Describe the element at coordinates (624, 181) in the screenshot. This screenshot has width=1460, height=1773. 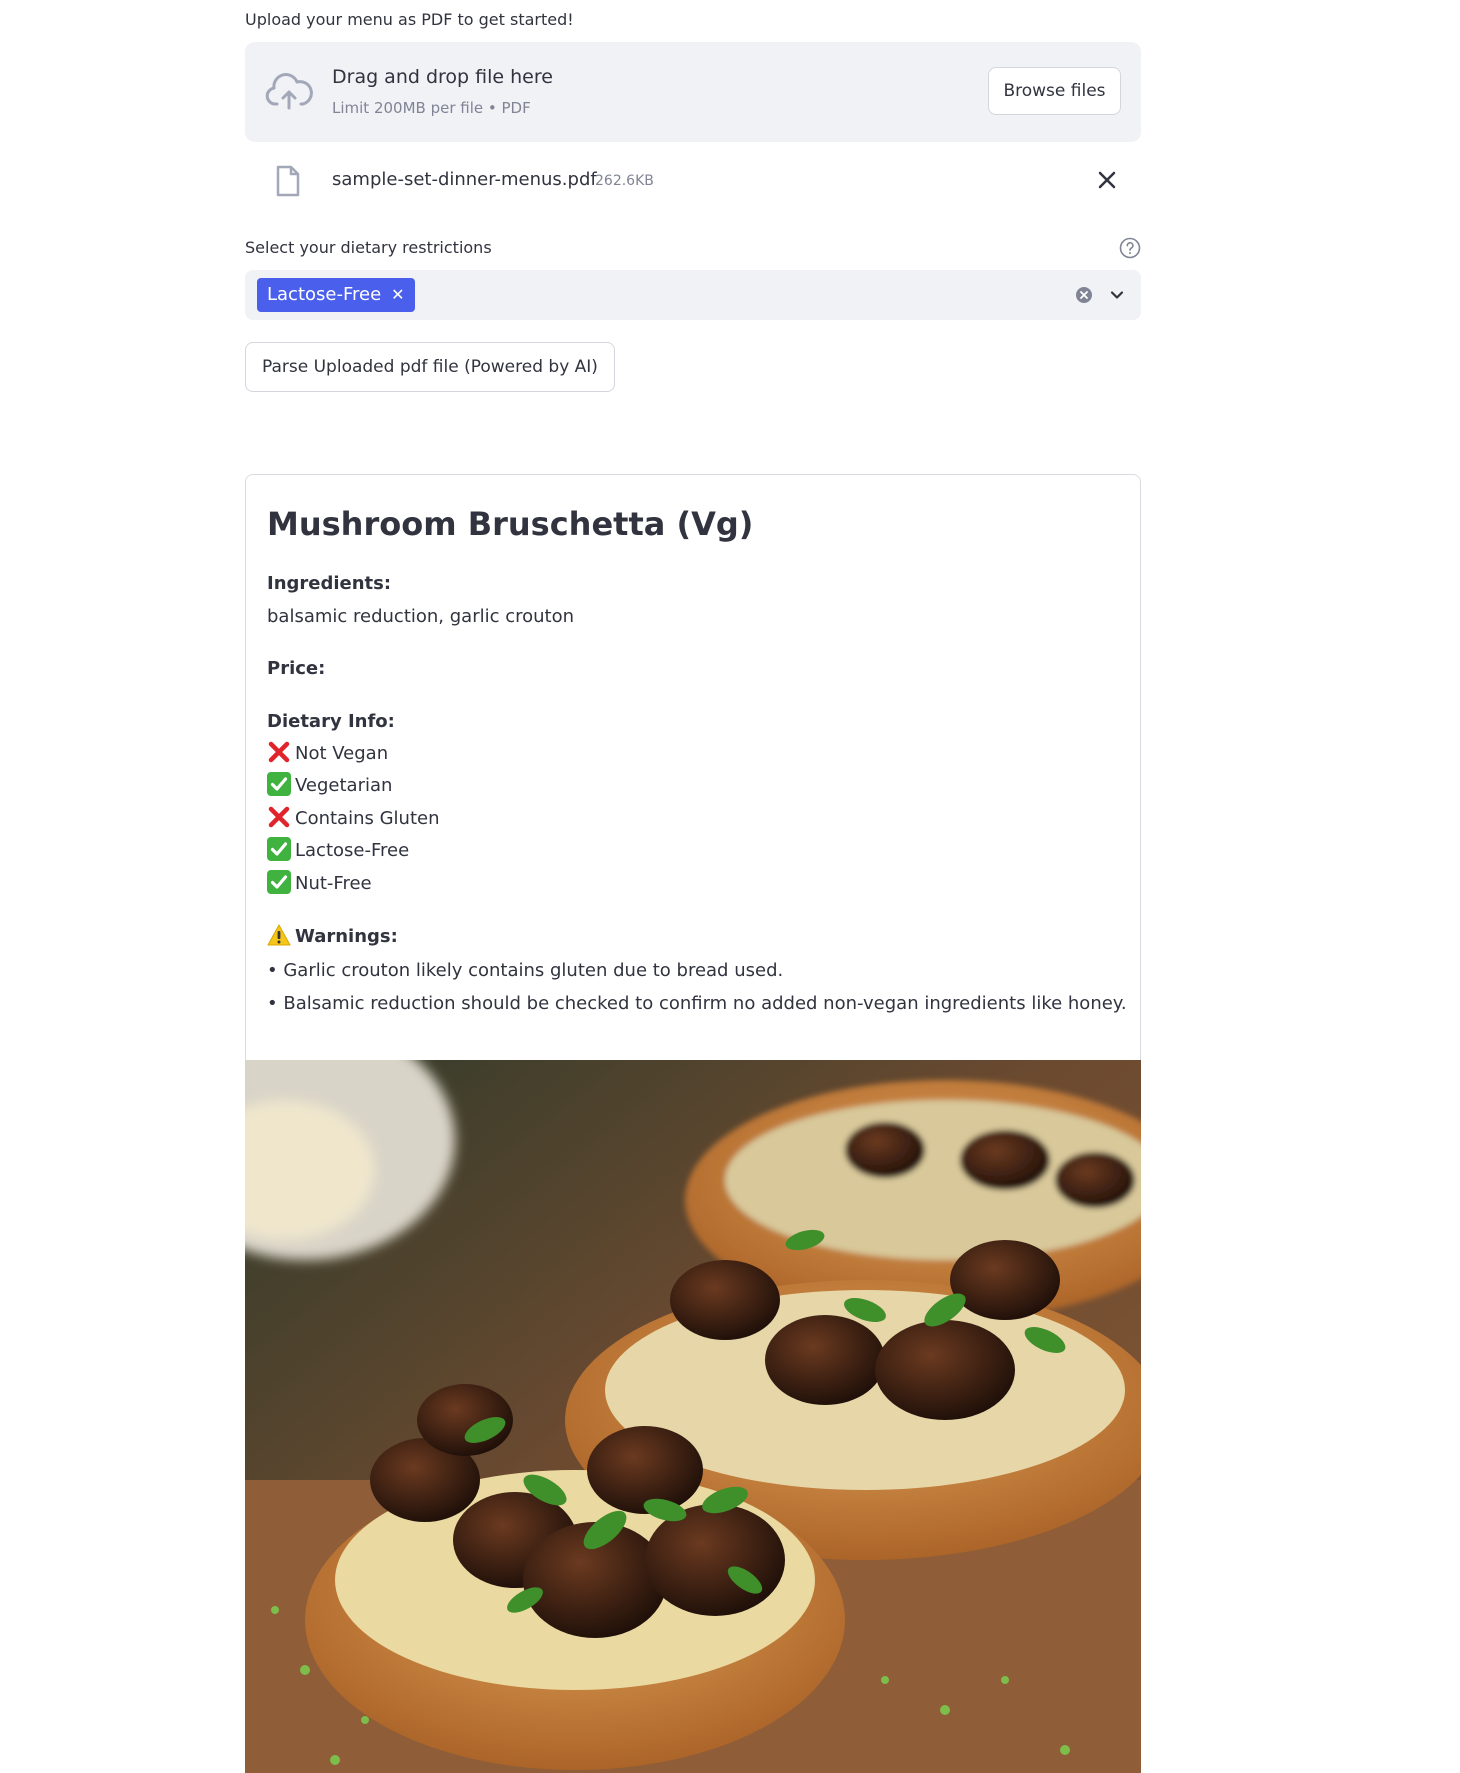
I see `file-size: 262.6KB` at that location.